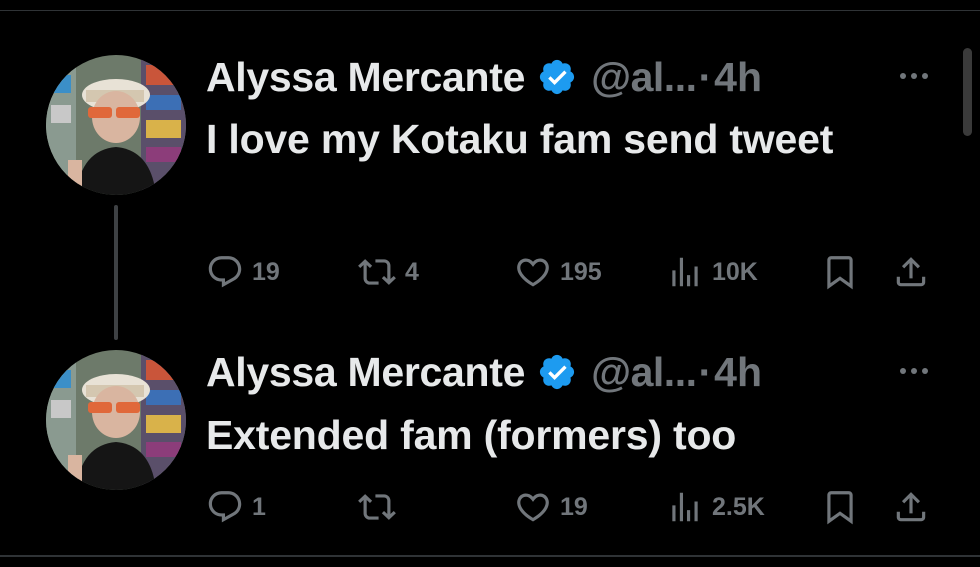 The width and height of the screenshot is (980, 567). Describe the element at coordinates (471, 435) in the screenshot. I see `tweet-text: Extended fam (formers) too` at that location.